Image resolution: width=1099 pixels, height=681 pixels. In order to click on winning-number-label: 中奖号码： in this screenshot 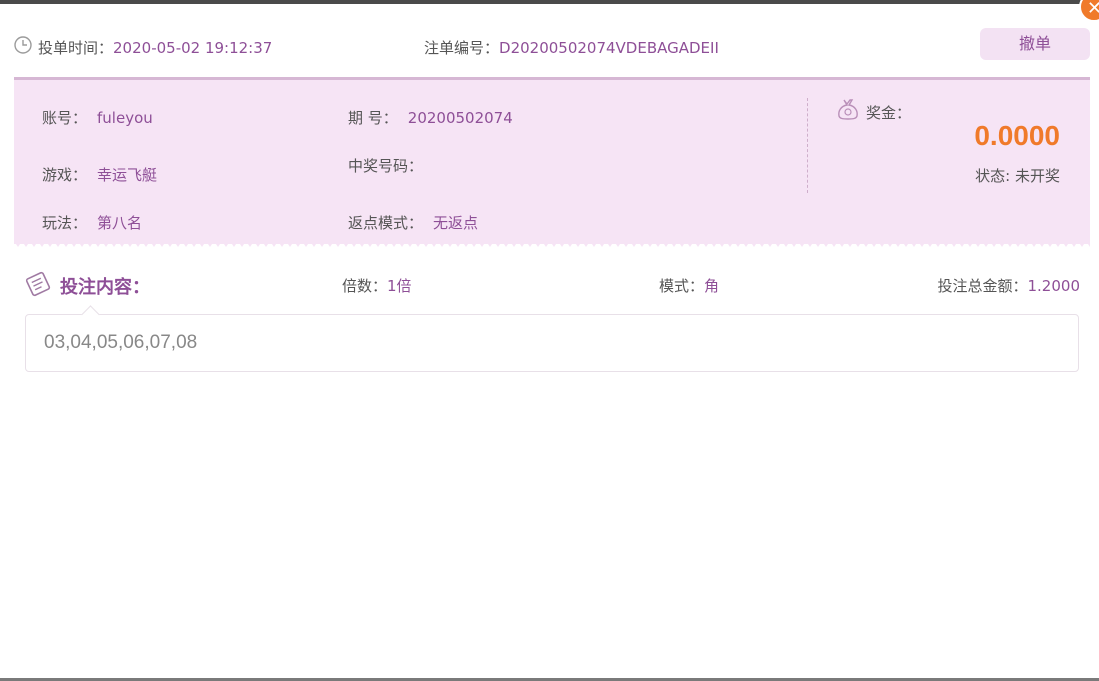, I will do `click(386, 166)`.